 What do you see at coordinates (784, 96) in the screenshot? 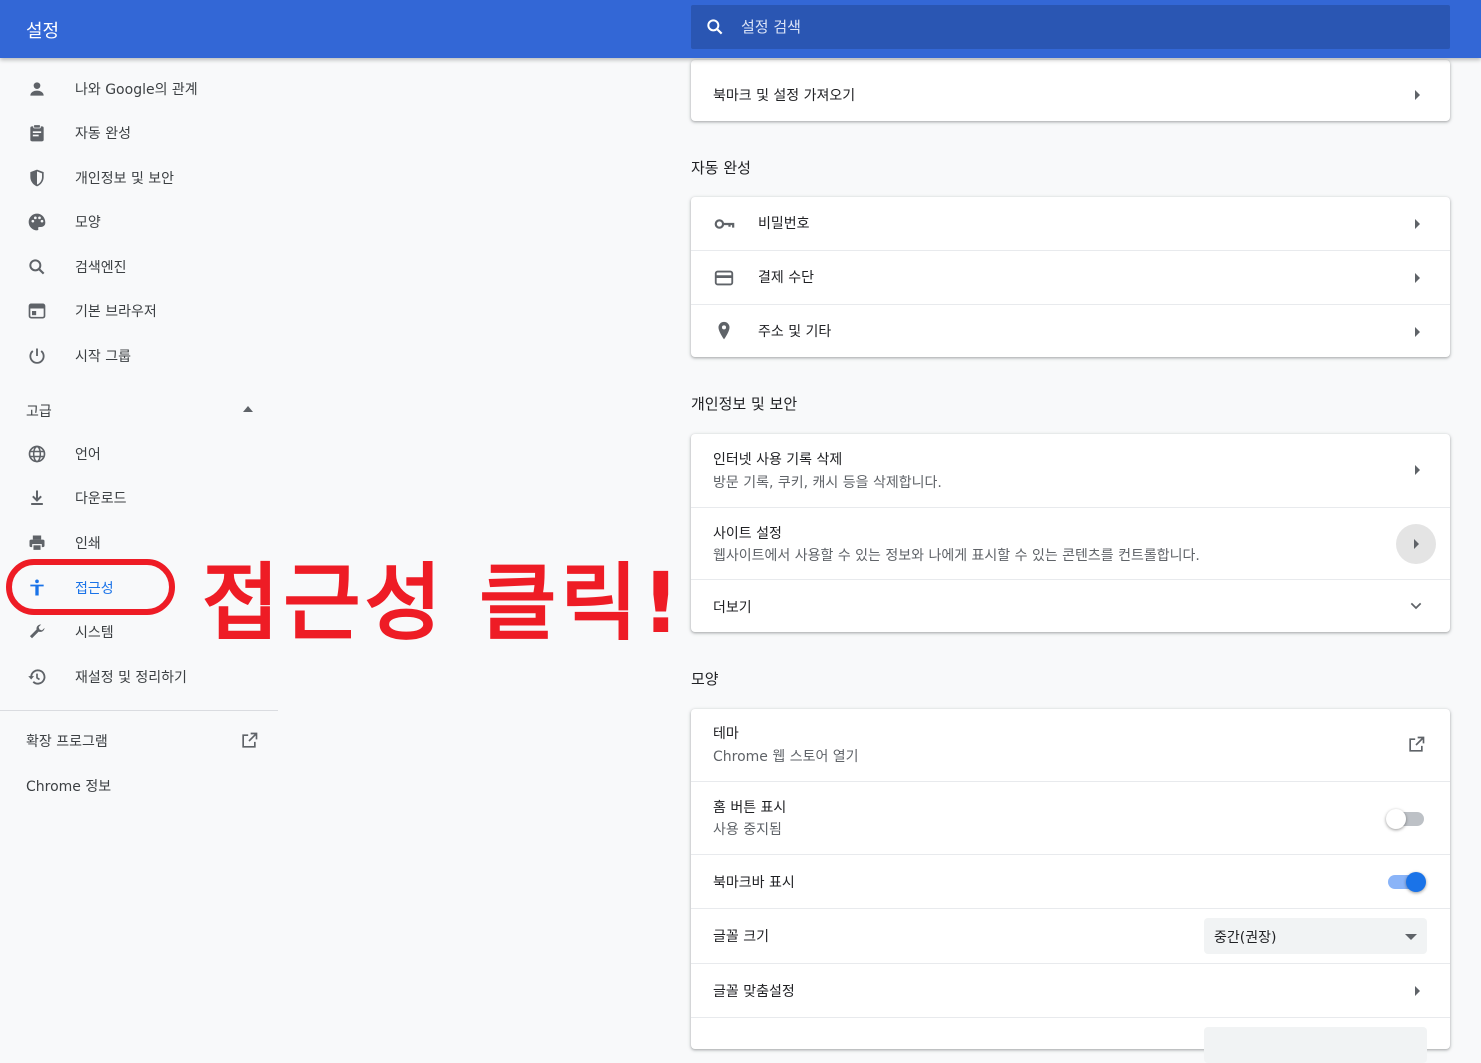
I see `row-label: 북마크 및 설정 가져오기` at bounding box center [784, 96].